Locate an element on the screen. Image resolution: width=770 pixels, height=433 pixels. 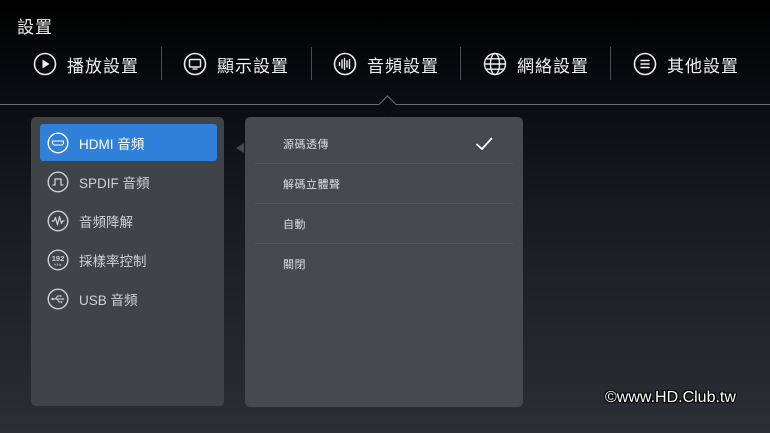
menu-item-spdif-audio: SPDIF 音頻 is located at coordinates (128, 181).